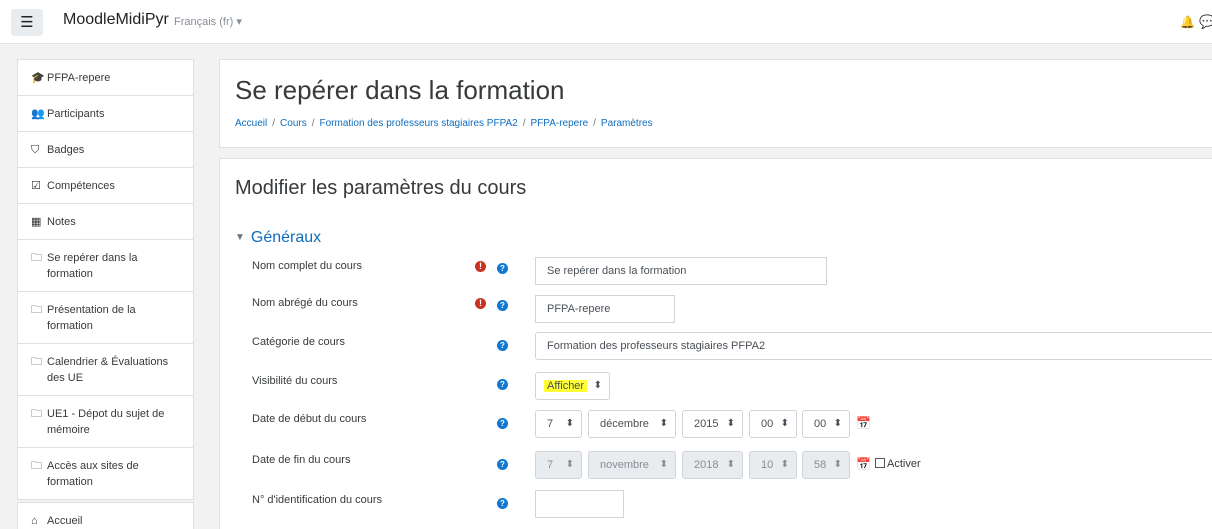 Image resolution: width=1212 pixels, height=529 pixels. Describe the element at coordinates (105, 114) in the screenshot. I see `sidebar-item-participants: 👥 Participants` at that location.